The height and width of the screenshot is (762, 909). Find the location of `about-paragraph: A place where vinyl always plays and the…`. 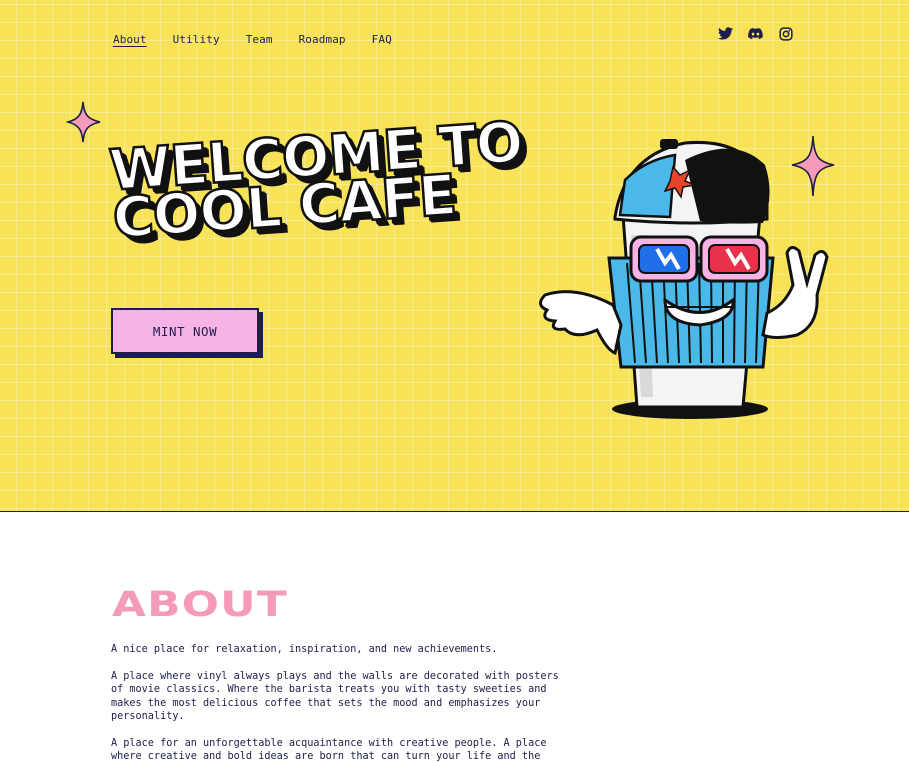

about-paragraph: A place where vinyl always plays and the… is located at coordinates (335, 696).